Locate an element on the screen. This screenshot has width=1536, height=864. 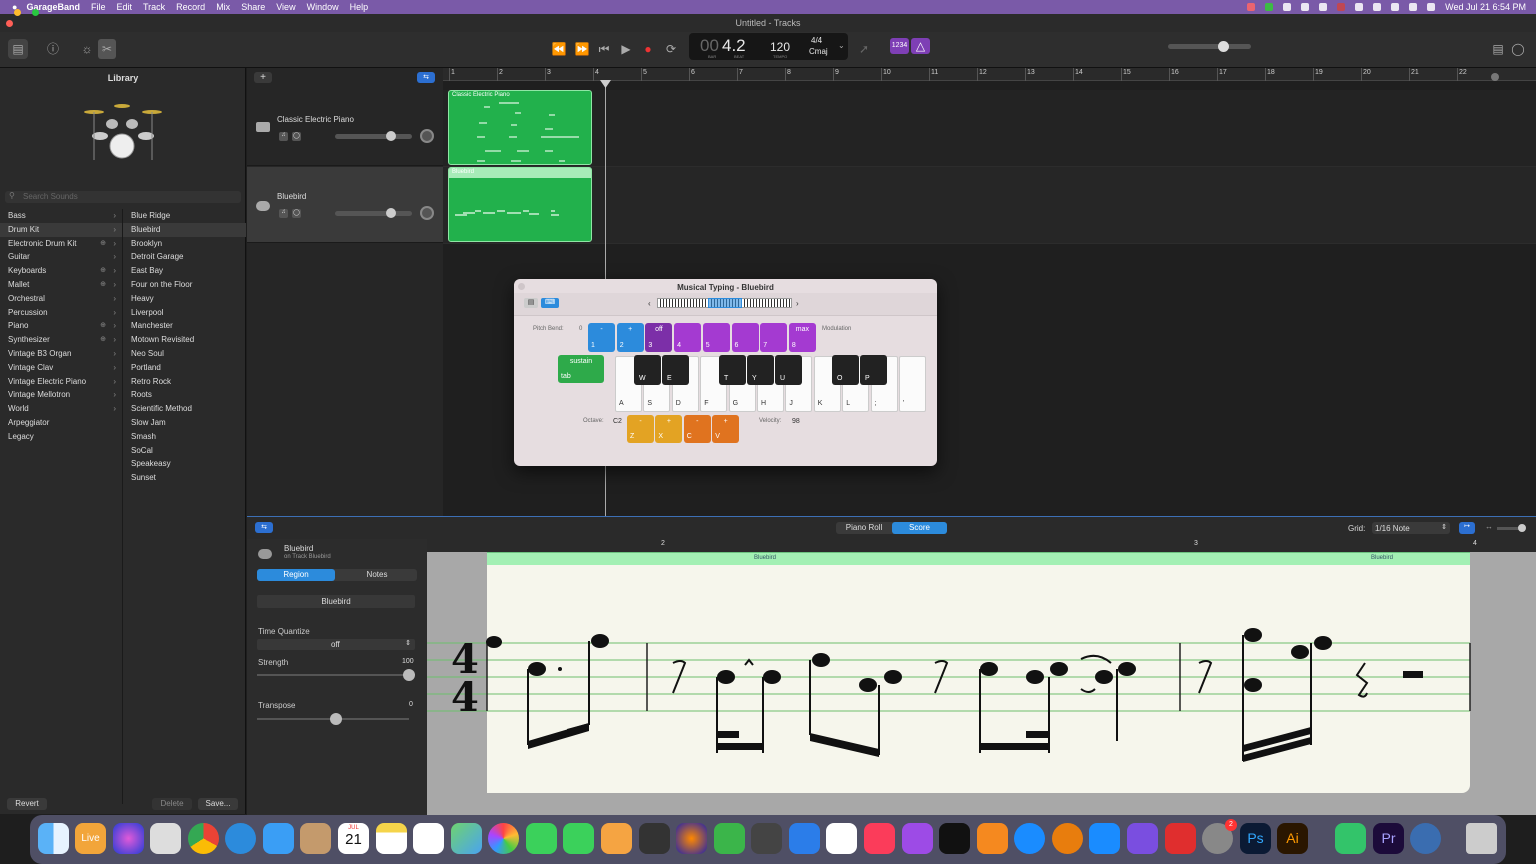
kit-item: Four on the Floor is located at coordinates (184, 285).